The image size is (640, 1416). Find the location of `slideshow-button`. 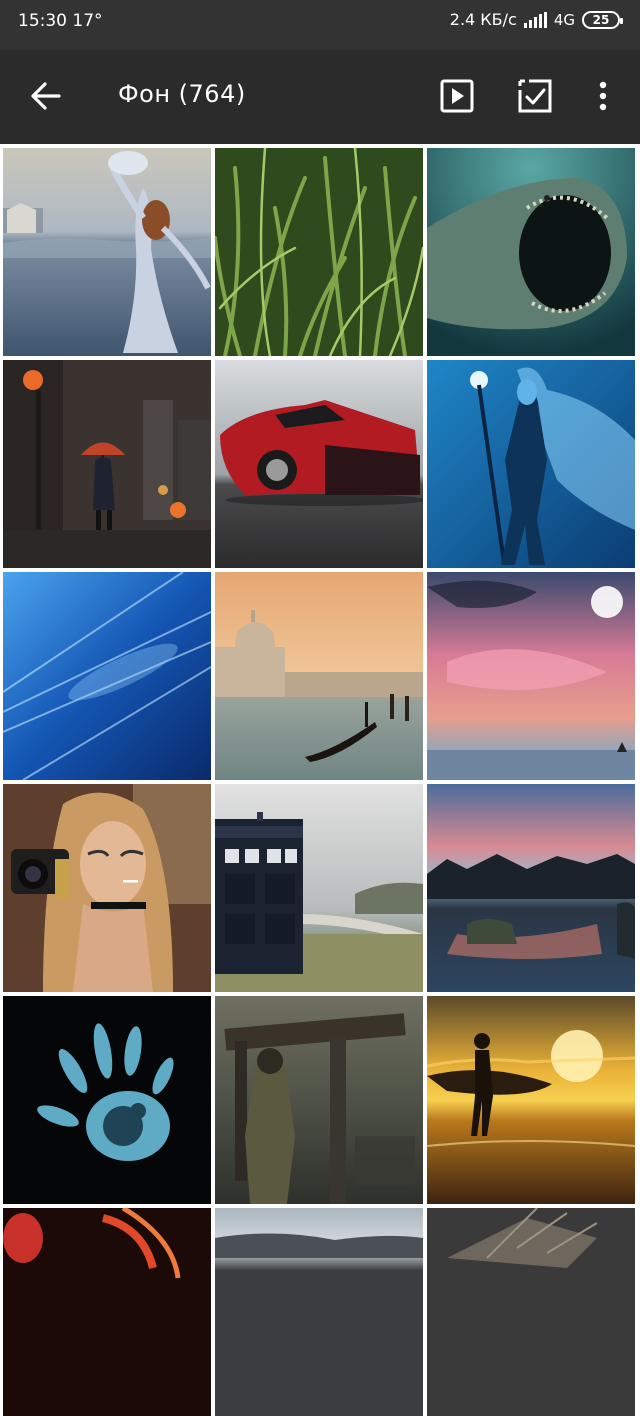

slideshow-button is located at coordinates (457, 96).